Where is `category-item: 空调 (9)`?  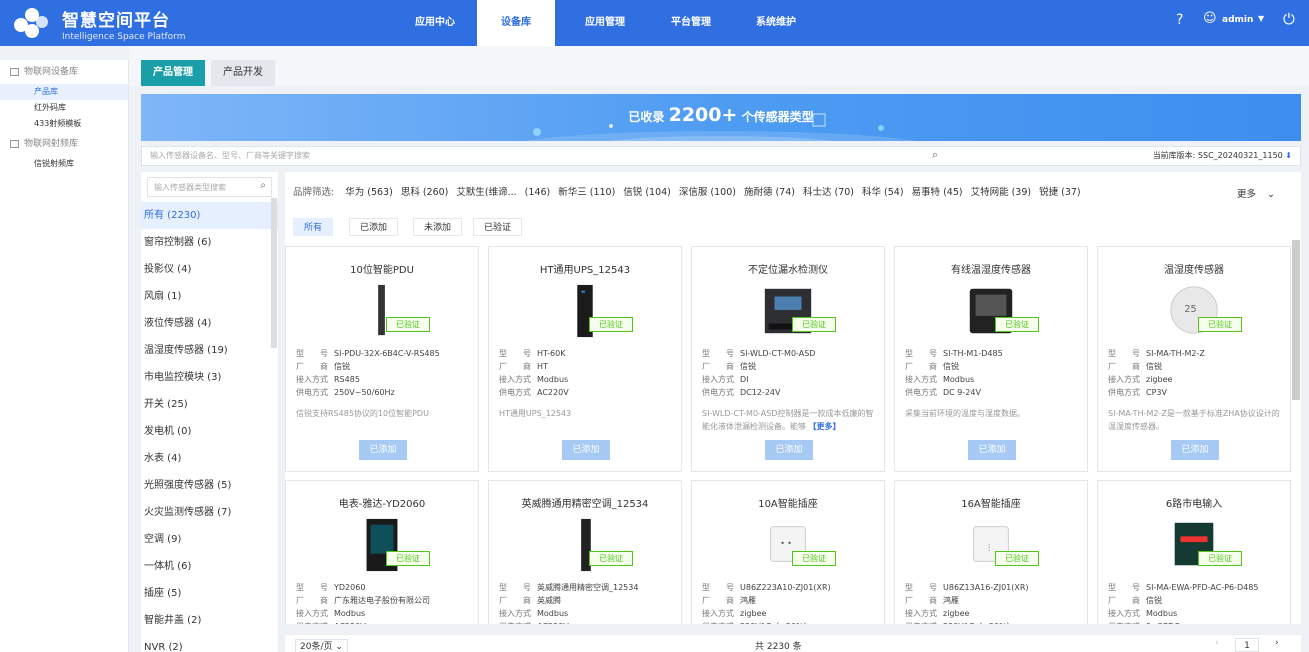
category-item: 空调 (9) is located at coordinates (209, 539).